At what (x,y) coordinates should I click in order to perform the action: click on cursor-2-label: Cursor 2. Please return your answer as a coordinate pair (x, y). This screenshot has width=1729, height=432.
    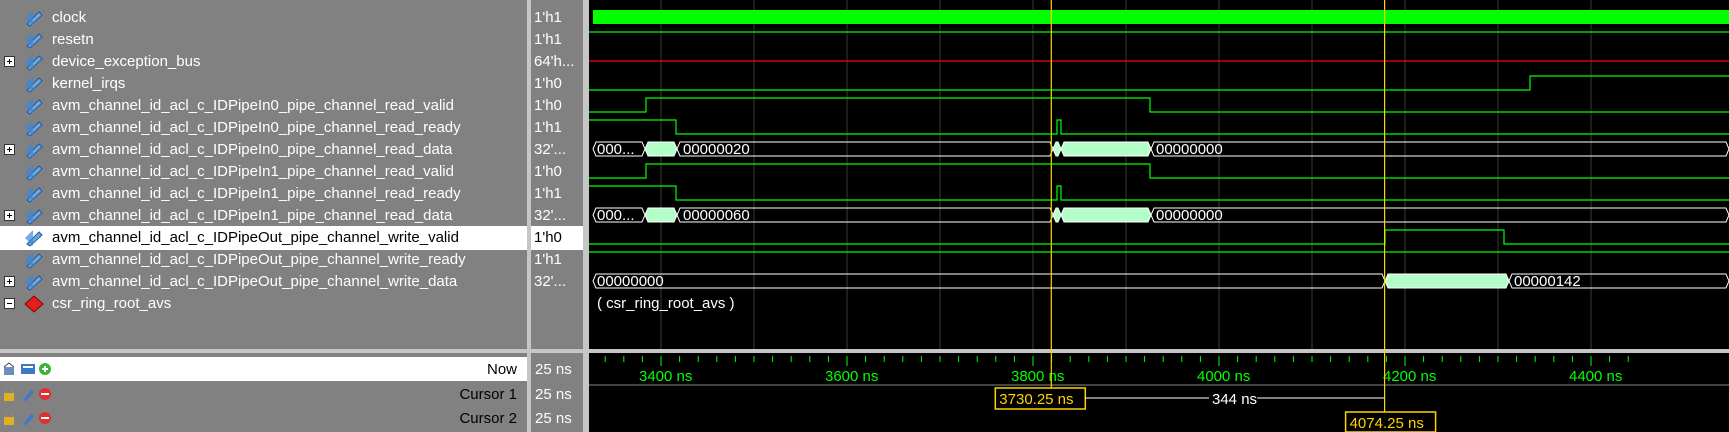
    Looking at the image, I should click on (488, 418).